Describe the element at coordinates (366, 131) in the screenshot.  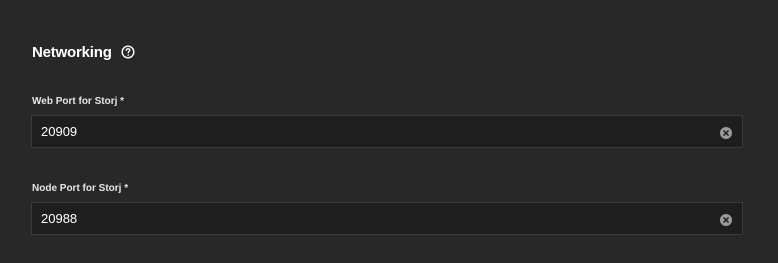
I see `web-port-input` at that location.